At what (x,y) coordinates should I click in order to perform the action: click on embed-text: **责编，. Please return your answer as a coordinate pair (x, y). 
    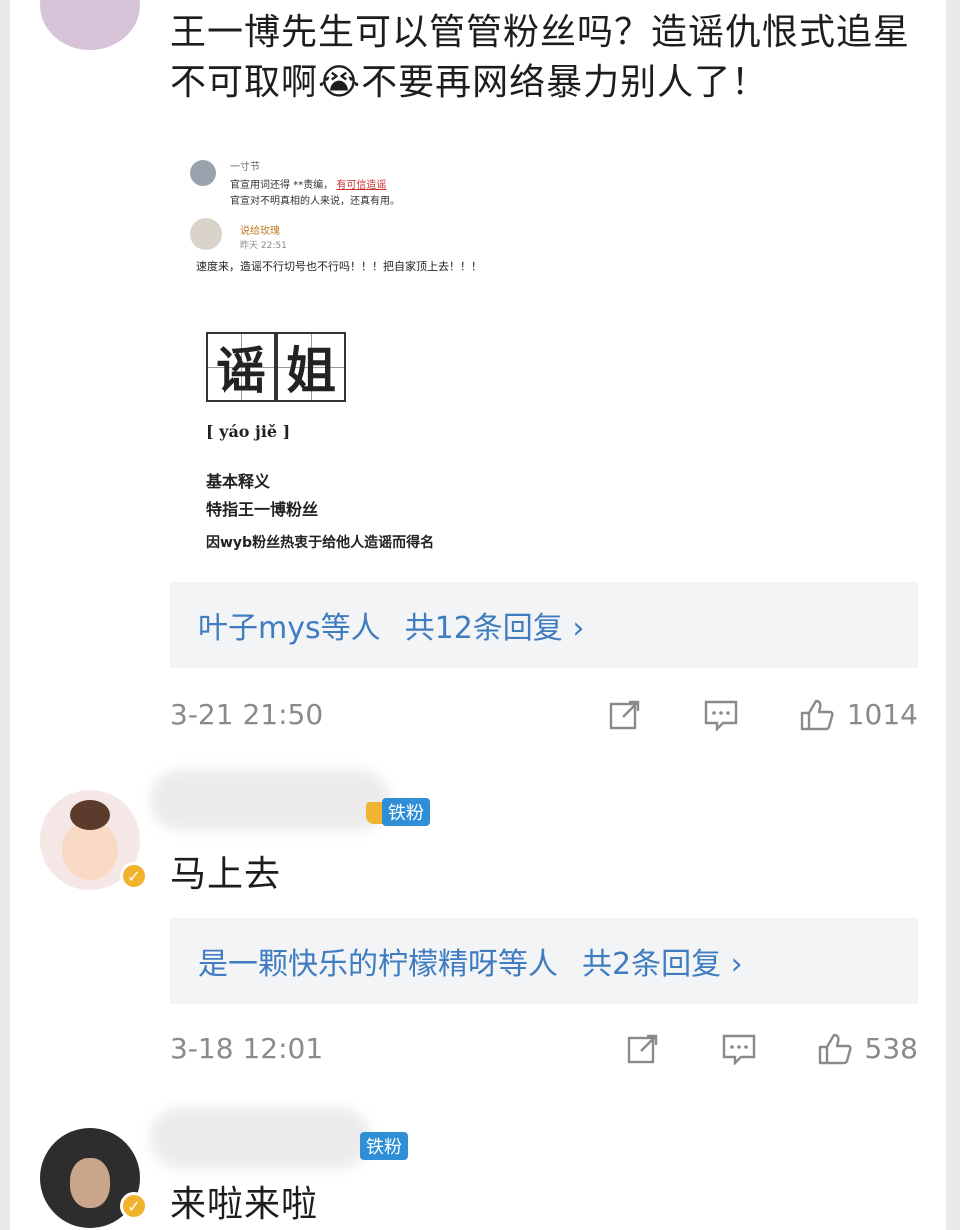
    Looking at the image, I should click on (313, 185).